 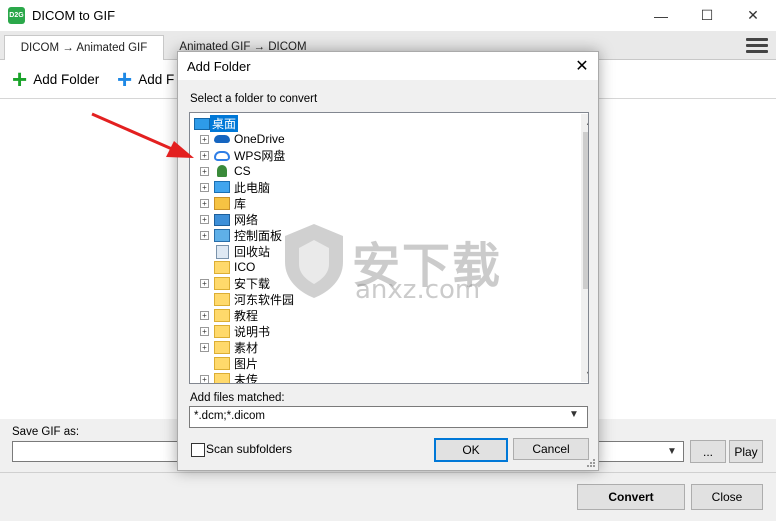 I want to click on menu-icon, so click(x=757, y=45).